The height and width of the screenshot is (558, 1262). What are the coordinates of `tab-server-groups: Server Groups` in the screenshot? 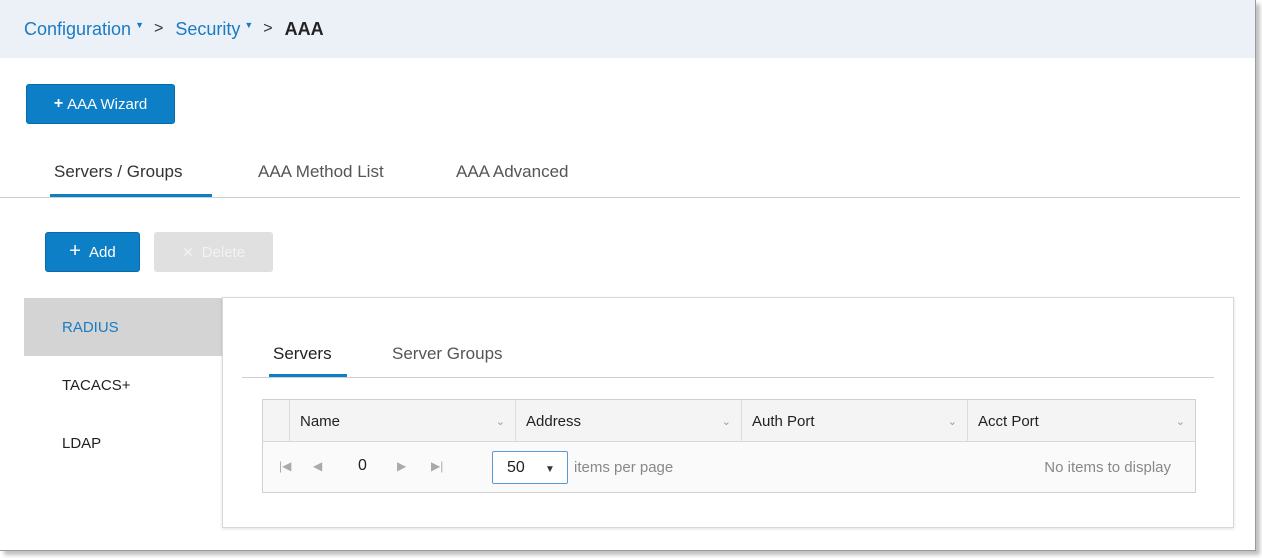 It's located at (447, 354).